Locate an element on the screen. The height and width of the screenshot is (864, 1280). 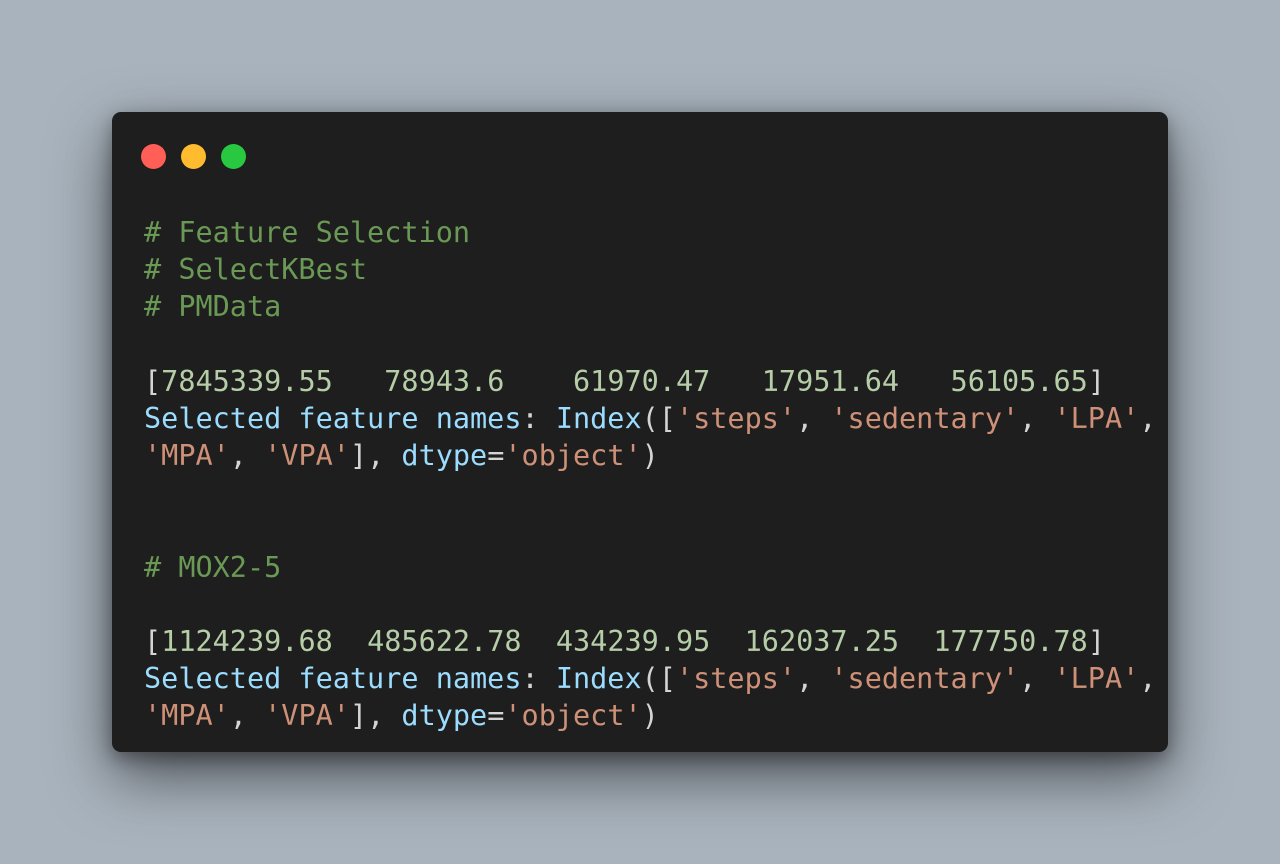
score-value: 61970.47 is located at coordinates (642, 381).